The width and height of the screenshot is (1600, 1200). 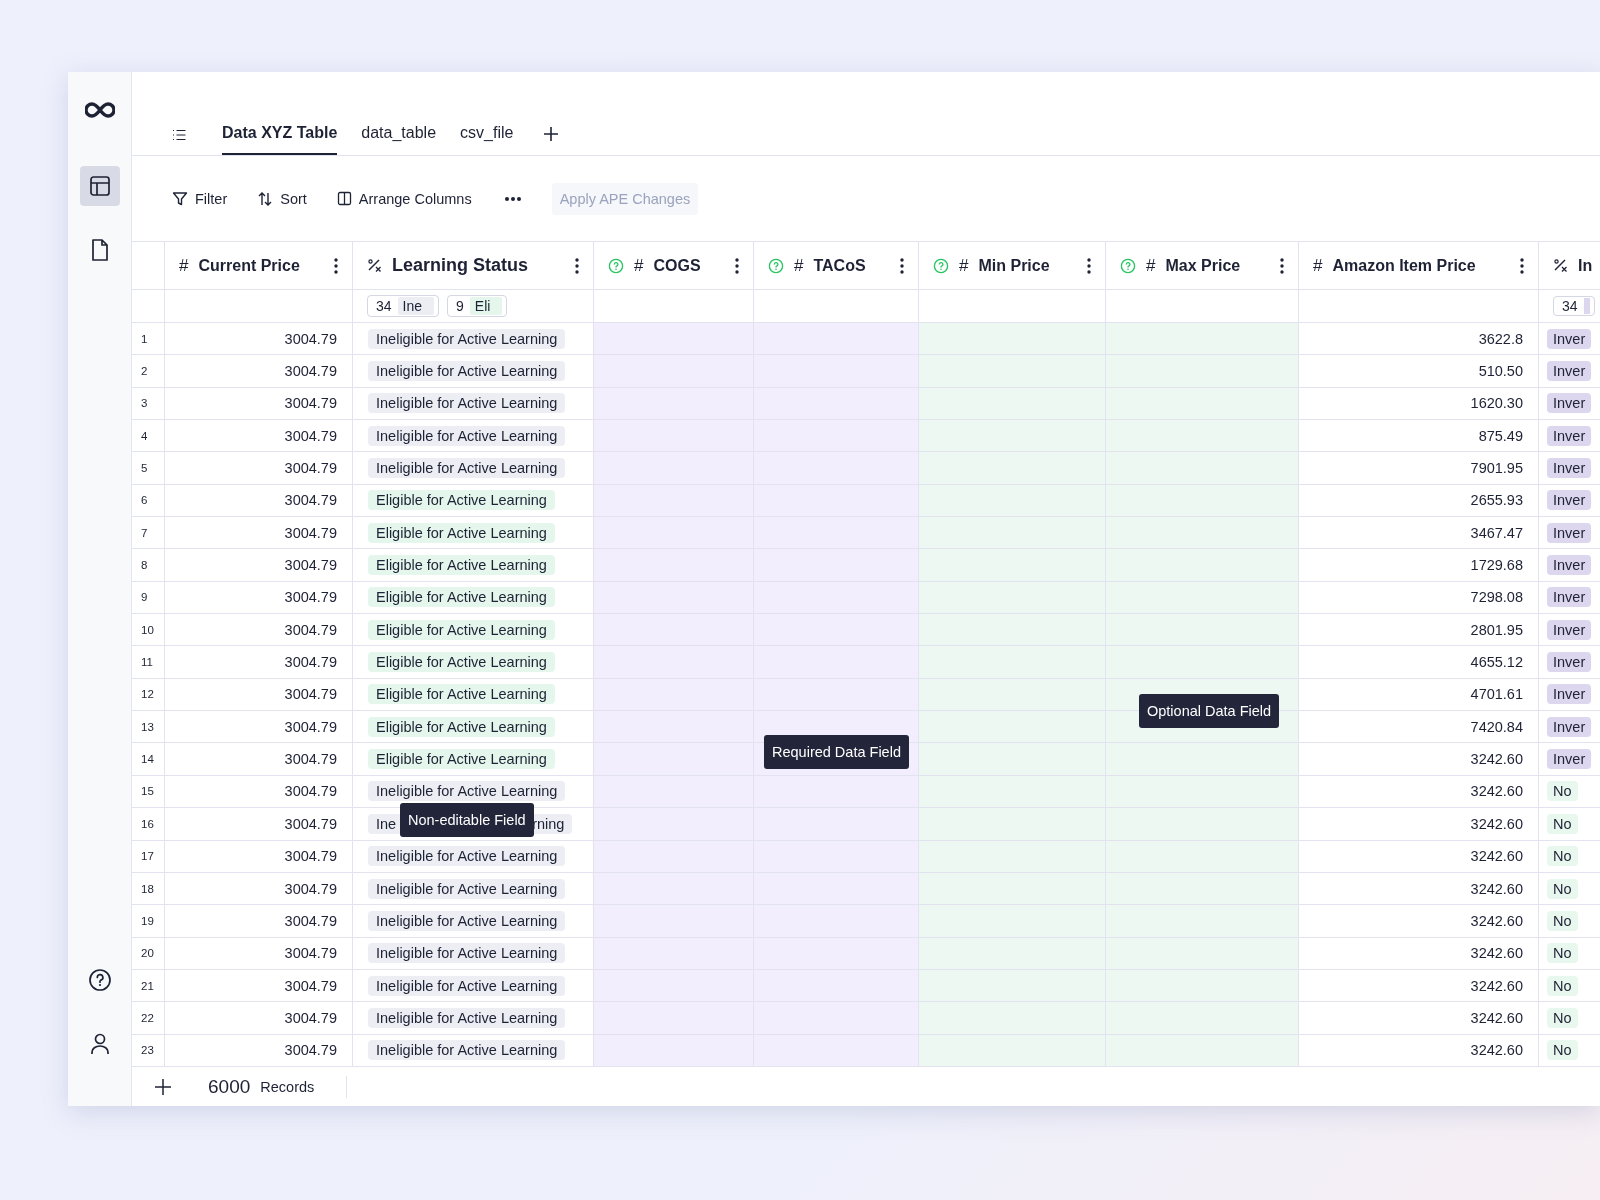 I want to click on column-header: # Amazon Item Price, so click(x=1419, y=265).